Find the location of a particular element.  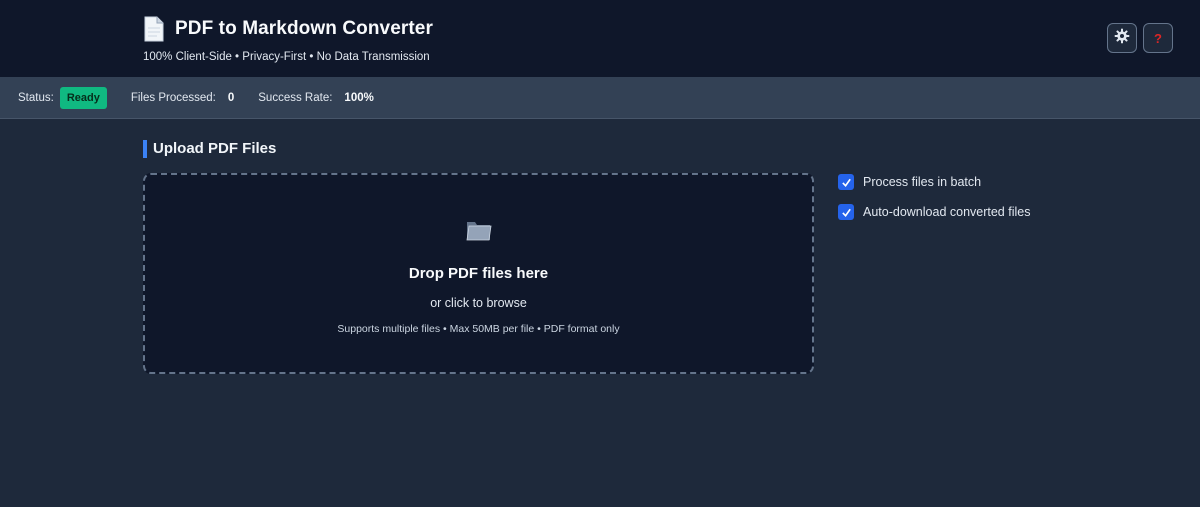

folder-icon is located at coordinates (479, 232).